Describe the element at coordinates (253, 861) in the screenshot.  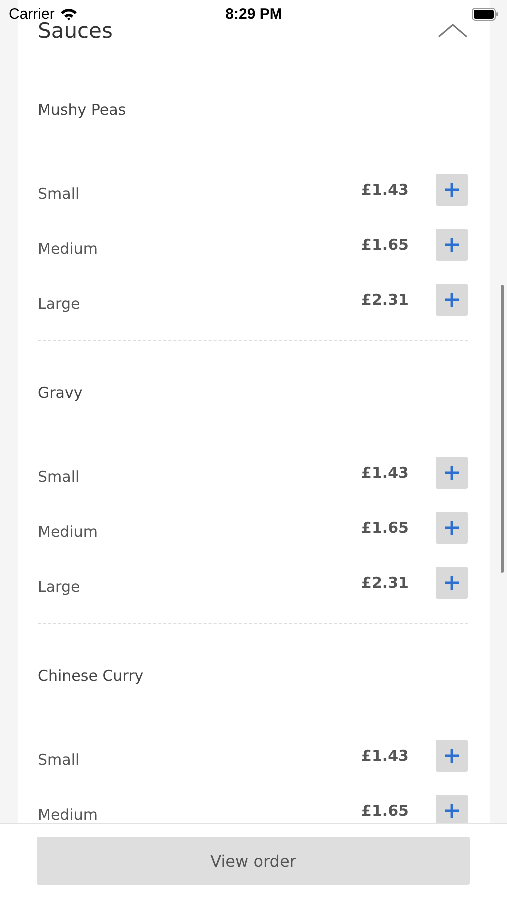
I see `view-order-button: View order` at that location.